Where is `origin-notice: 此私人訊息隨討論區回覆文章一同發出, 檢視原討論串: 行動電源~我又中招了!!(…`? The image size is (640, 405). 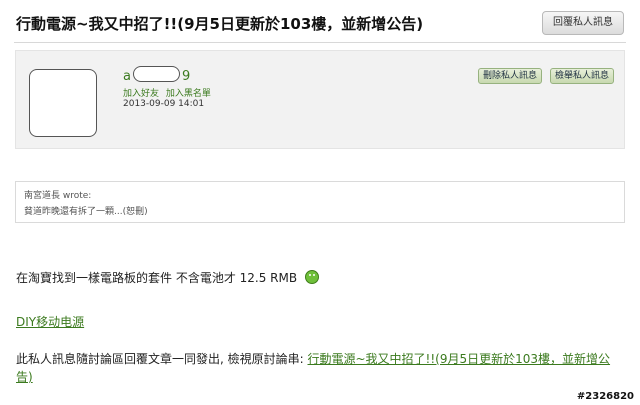 origin-notice: 此私人訊息隨討論區回覆文章一同發出, 檢視原討論串: 行動電源~我又中招了!!(… is located at coordinates (316, 368).